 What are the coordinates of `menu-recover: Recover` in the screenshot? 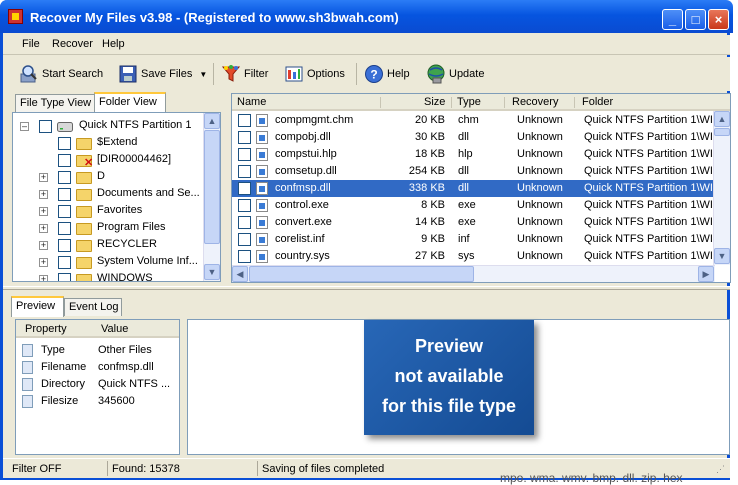 It's located at (72, 44).